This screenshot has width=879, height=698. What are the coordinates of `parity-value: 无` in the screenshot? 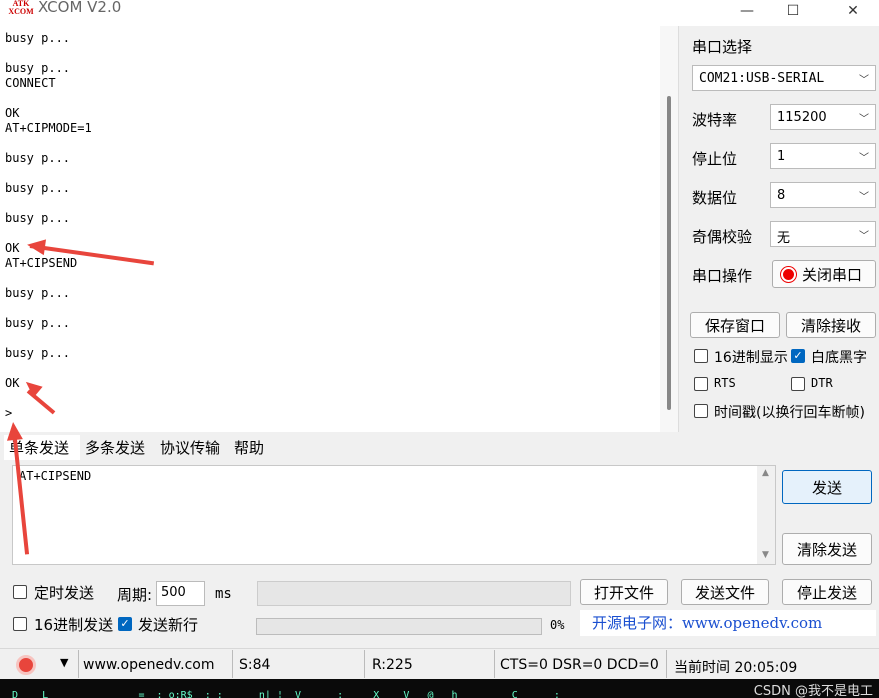 It's located at (784, 238).